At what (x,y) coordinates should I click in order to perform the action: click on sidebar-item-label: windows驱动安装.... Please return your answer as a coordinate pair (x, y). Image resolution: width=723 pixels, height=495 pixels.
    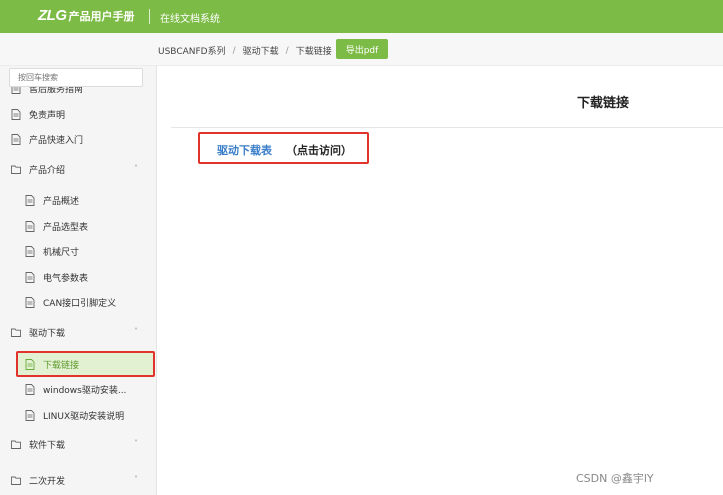
    Looking at the image, I should click on (85, 390).